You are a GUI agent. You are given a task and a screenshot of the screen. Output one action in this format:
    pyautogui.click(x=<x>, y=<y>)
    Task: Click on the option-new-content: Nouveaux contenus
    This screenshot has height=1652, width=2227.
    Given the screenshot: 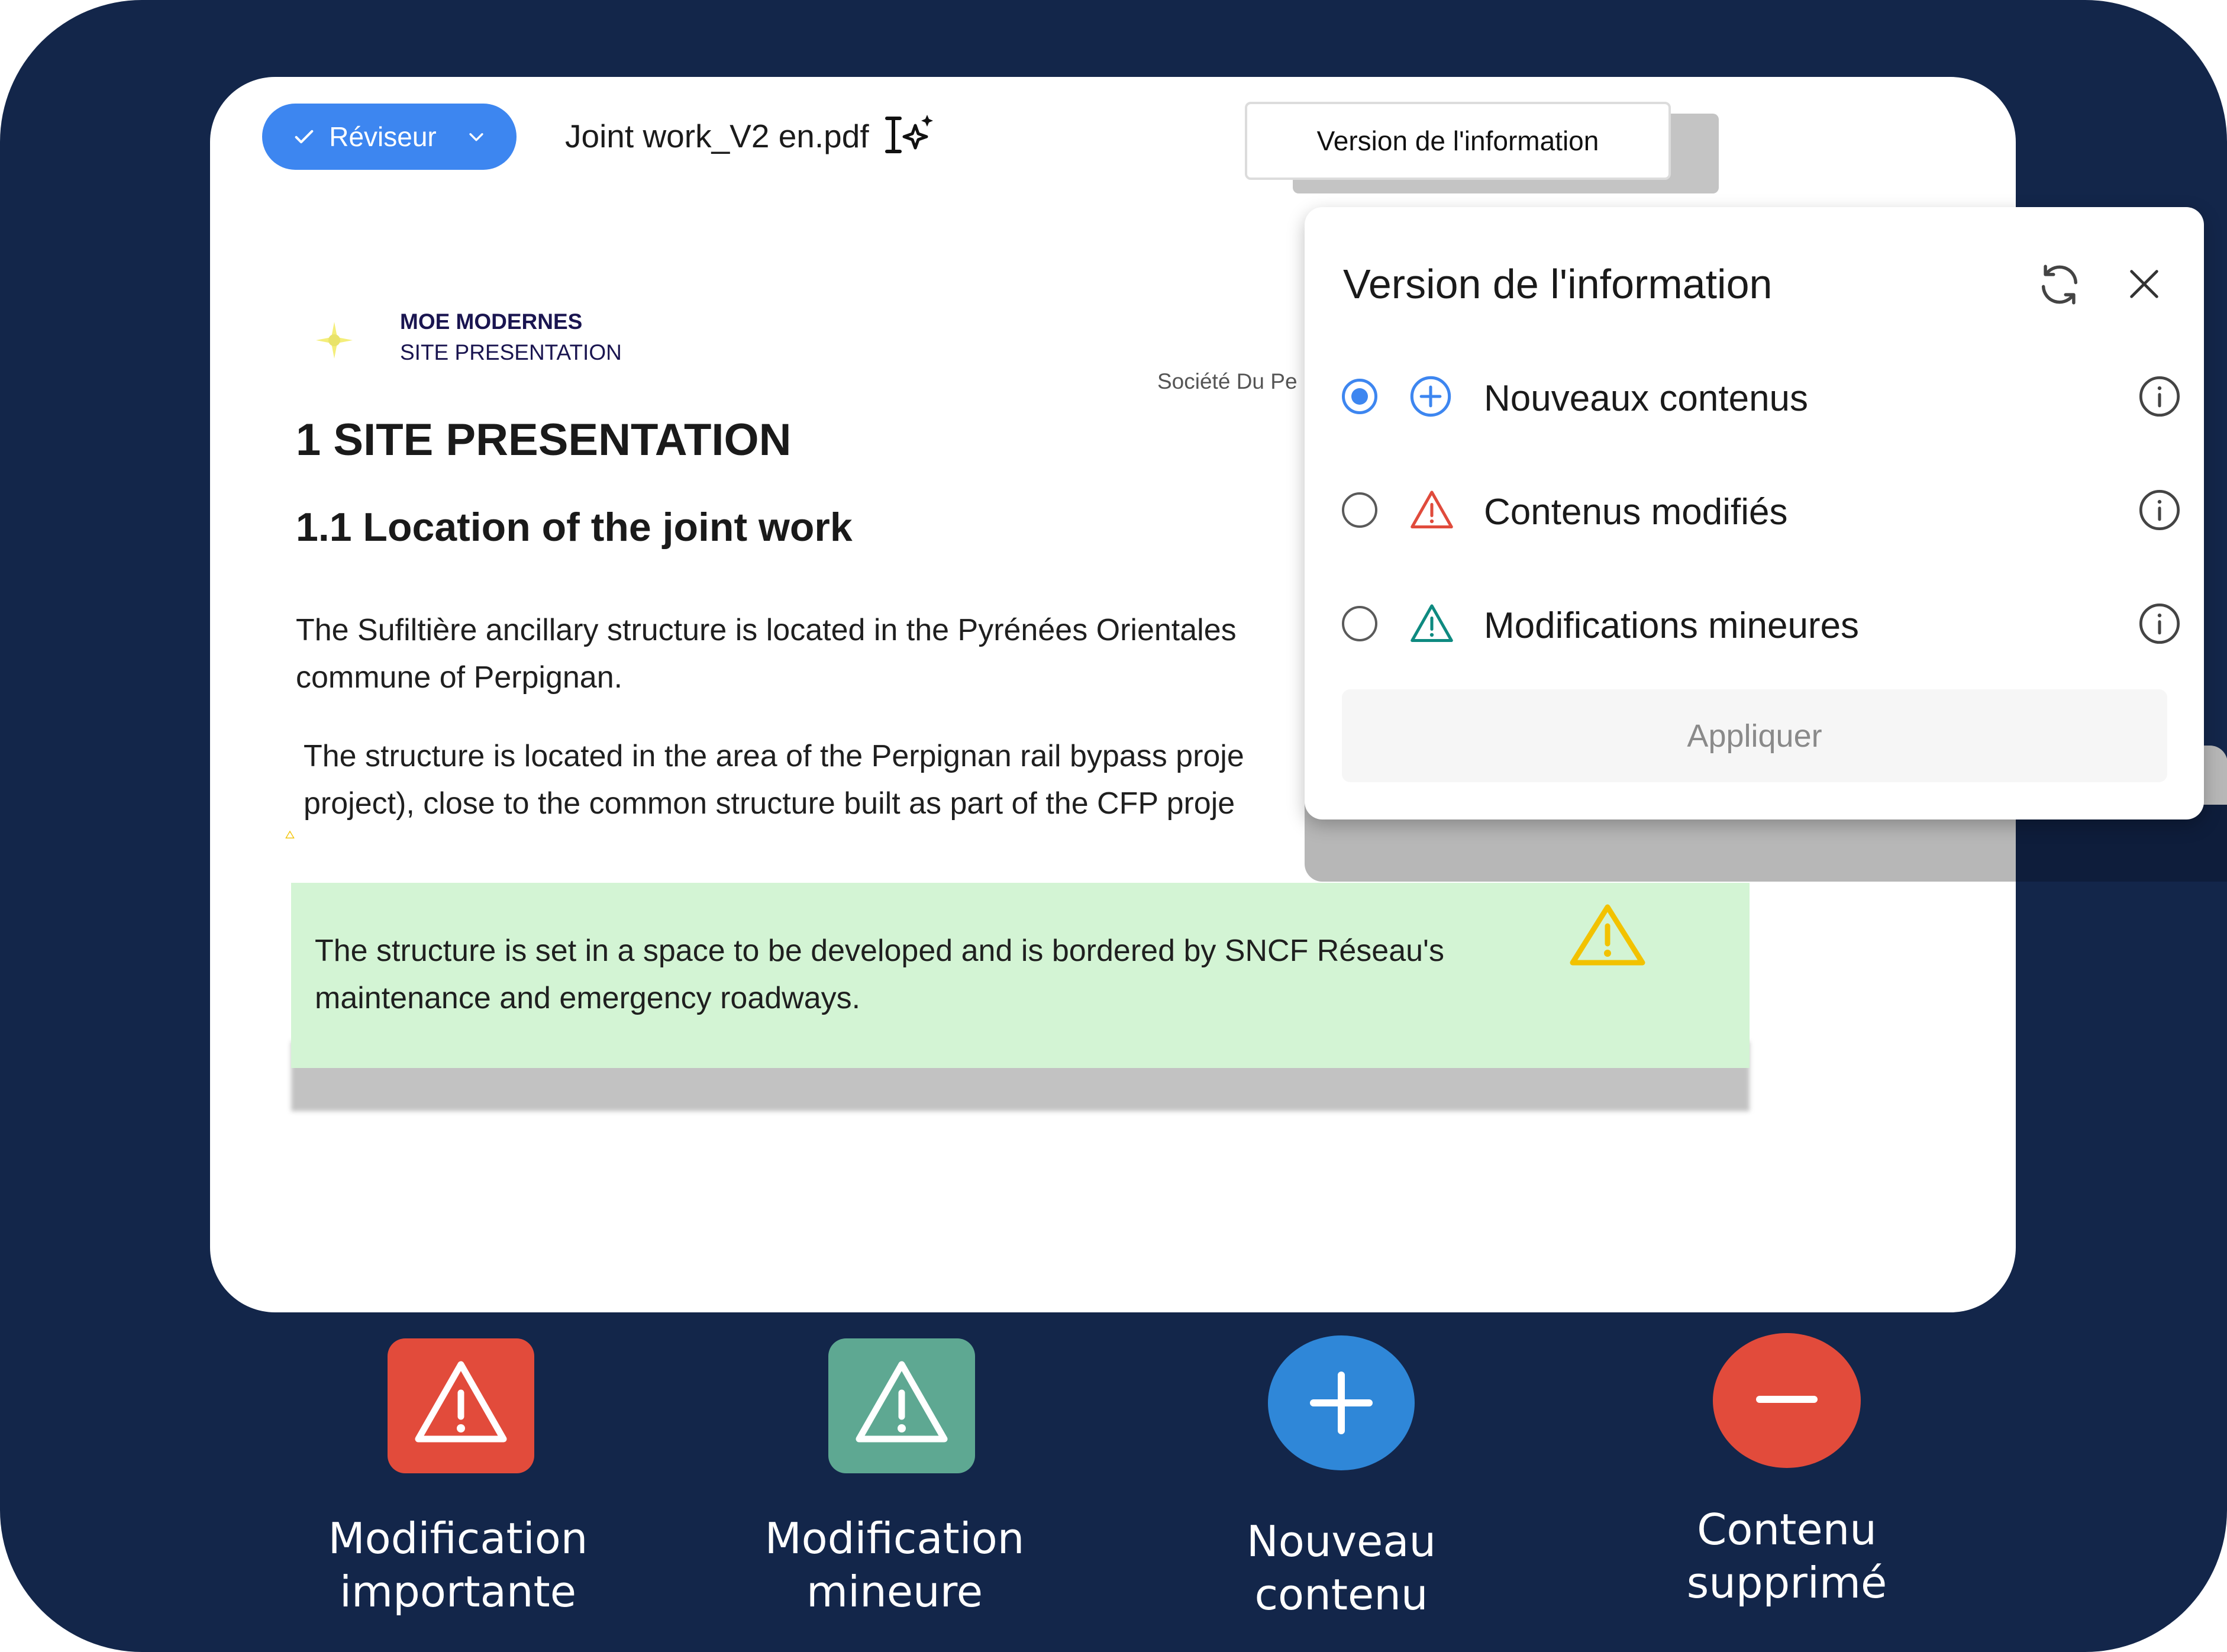 What is the action you would take?
    pyautogui.click(x=1762, y=397)
    